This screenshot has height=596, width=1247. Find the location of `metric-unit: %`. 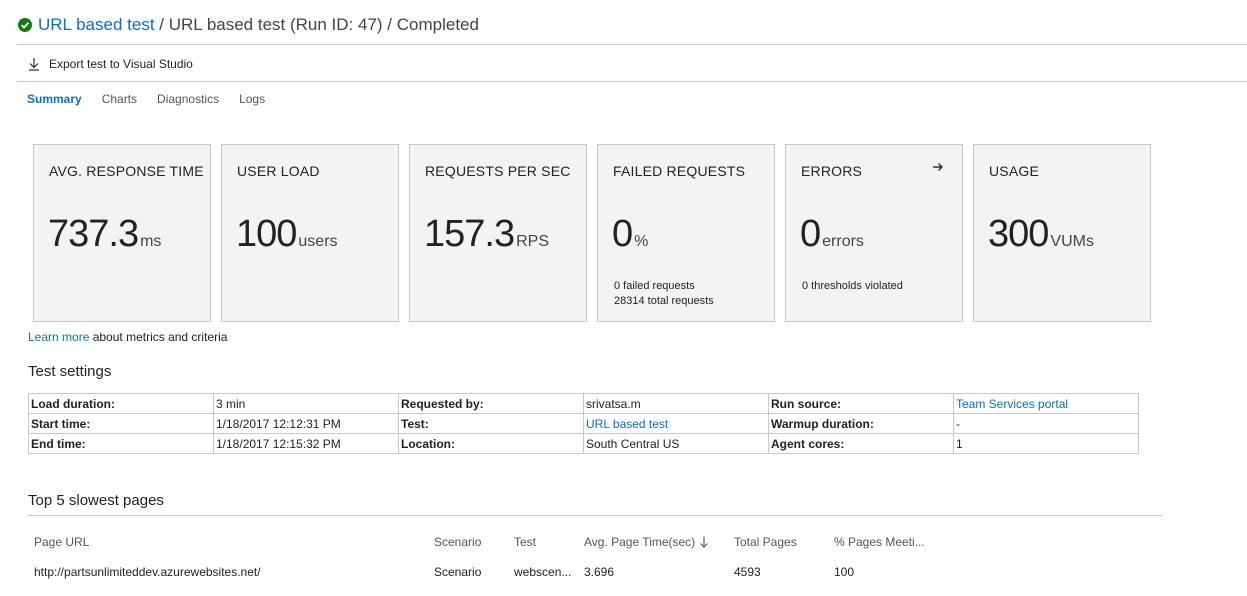

metric-unit: % is located at coordinates (641, 241).